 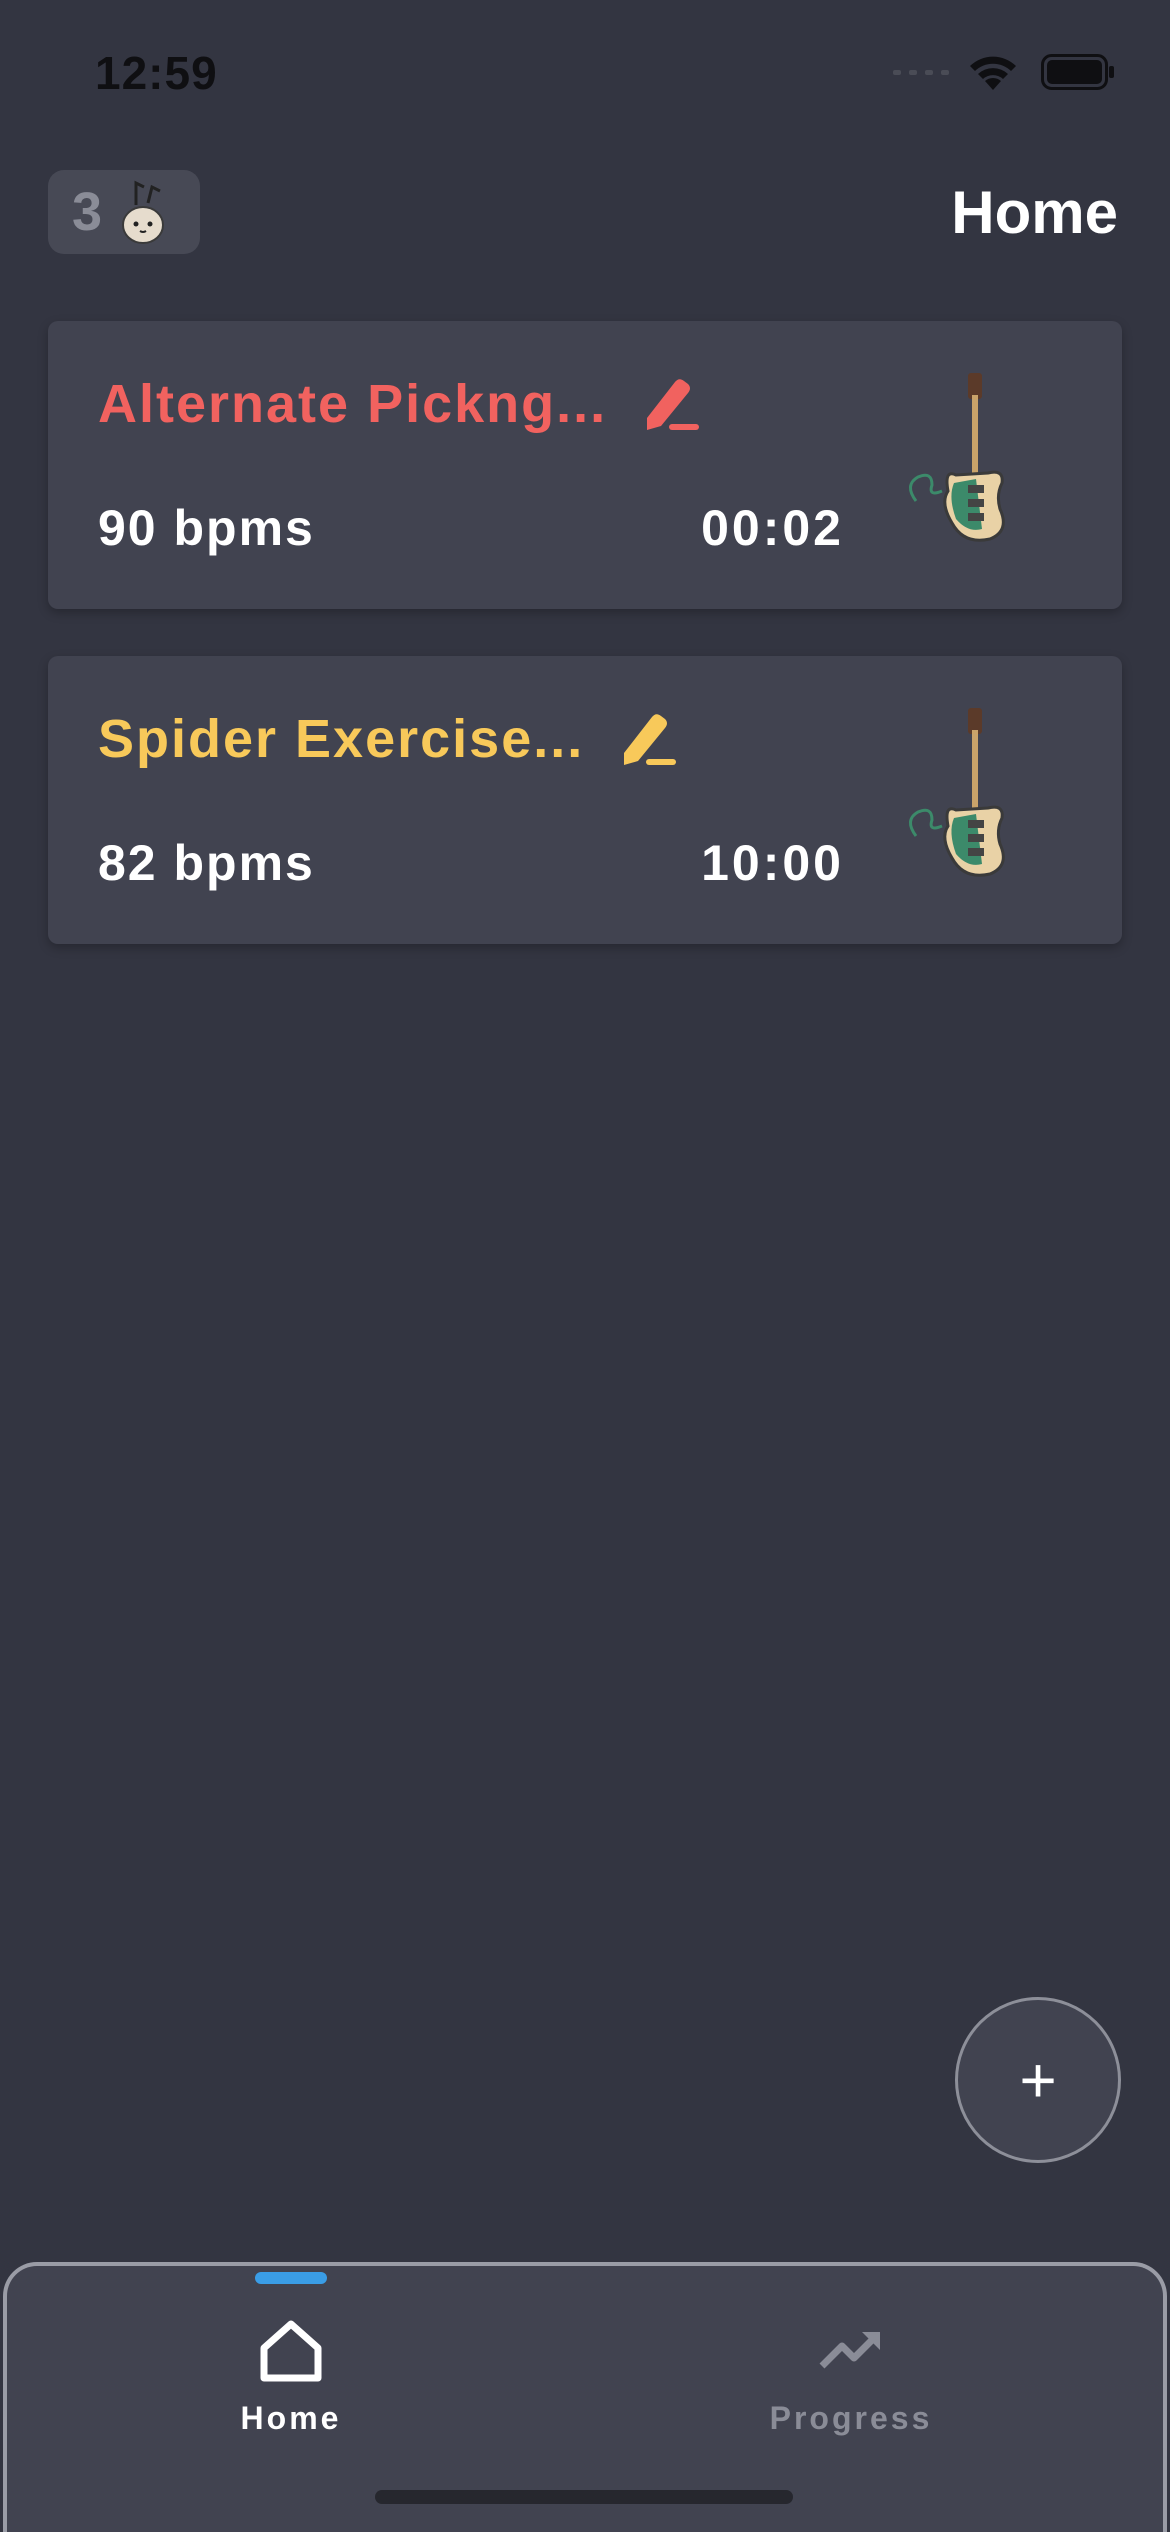 What do you see at coordinates (291, 2418) in the screenshot?
I see `tab-label: Home` at bounding box center [291, 2418].